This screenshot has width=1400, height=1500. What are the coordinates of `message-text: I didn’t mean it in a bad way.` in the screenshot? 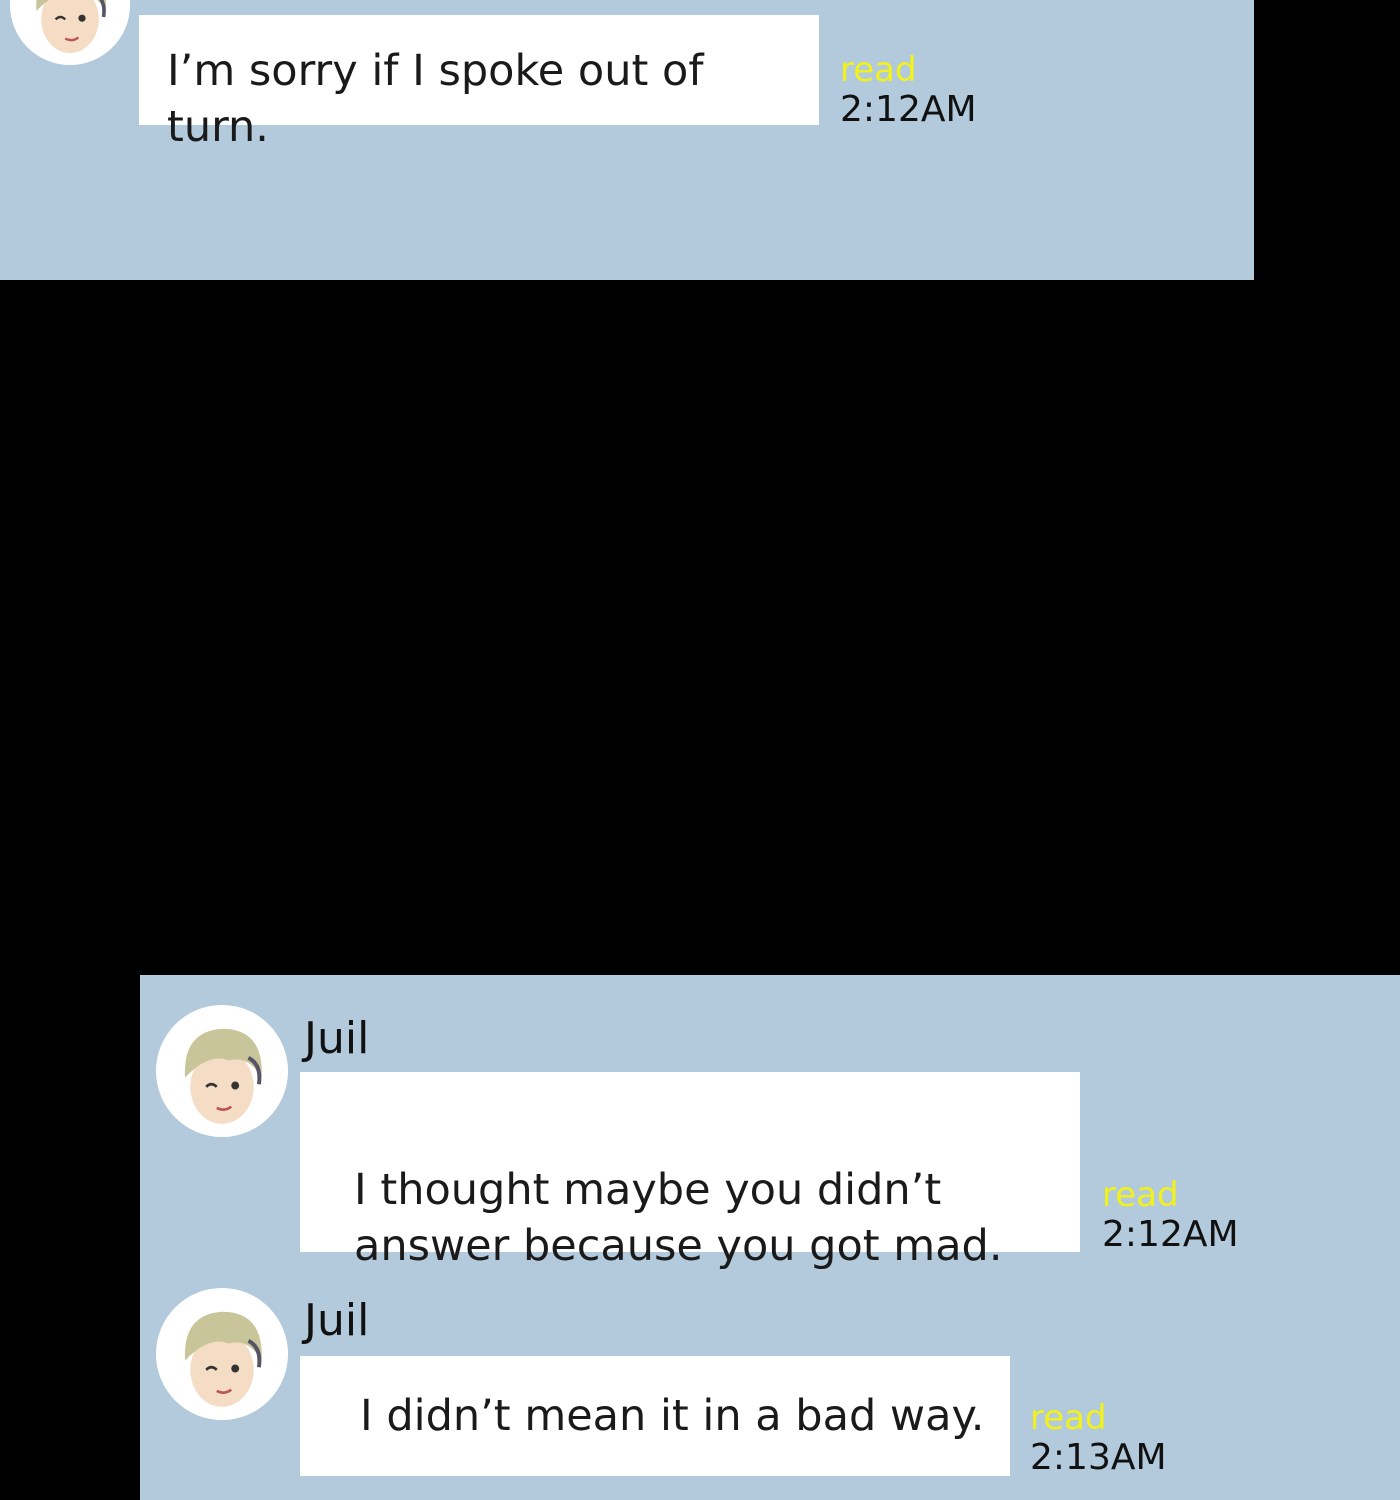 It's located at (672, 1416).